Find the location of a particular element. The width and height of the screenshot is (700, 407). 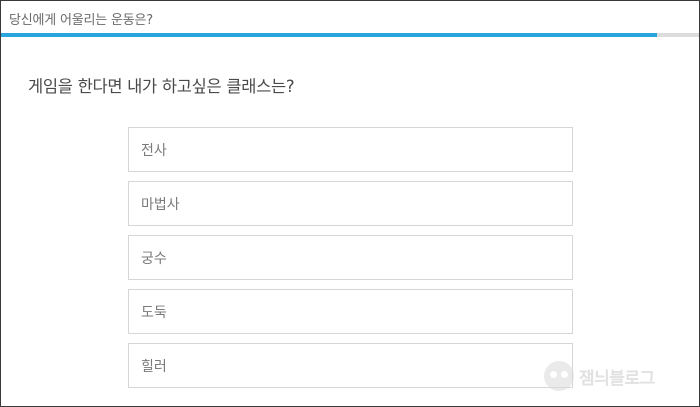

progress-bar-fill is located at coordinates (329, 35).